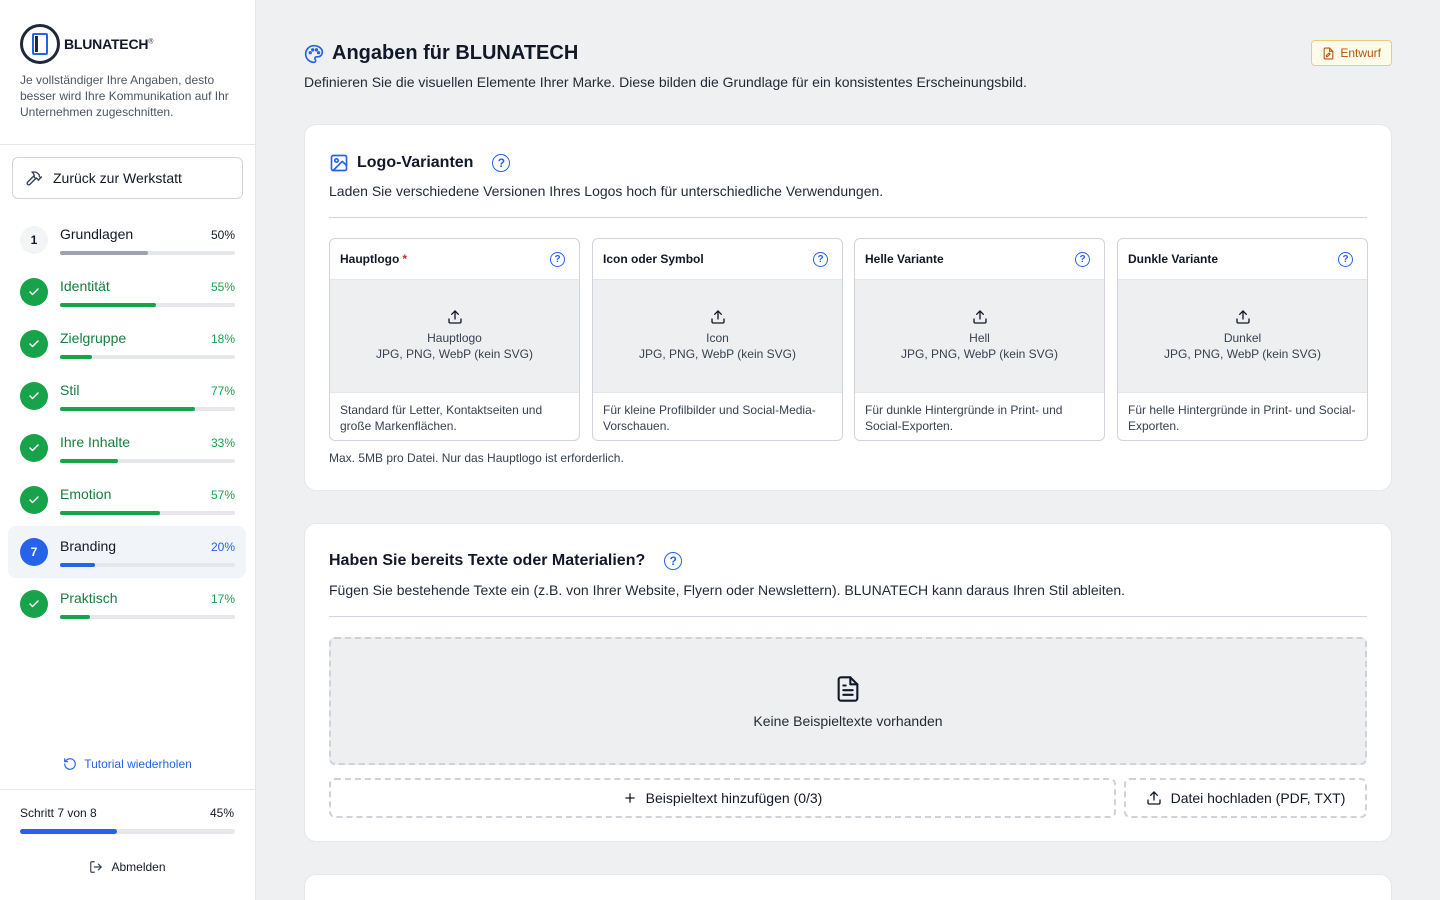 The image size is (1440, 900). What do you see at coordinates (1351, 53) in the screenshot?
I see `status-badge: Entwurf` at bounding box center [1351, 53].